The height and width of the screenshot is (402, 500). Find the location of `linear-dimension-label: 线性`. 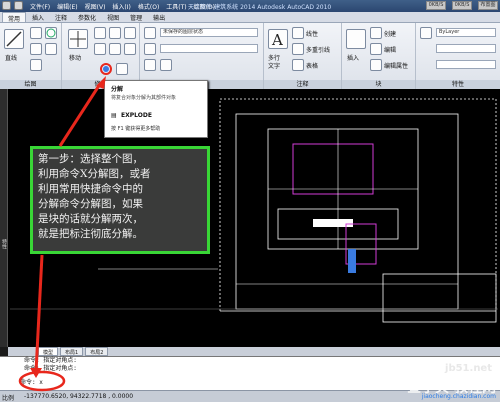

linear-dimension-label: 线性 is located at coordinates (312, 34).